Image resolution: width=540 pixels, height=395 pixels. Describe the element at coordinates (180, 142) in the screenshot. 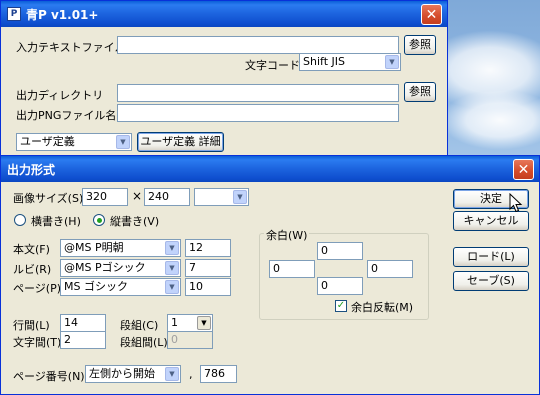

I see `preset-detail-button: ユーザ定義 詳細` at that location.